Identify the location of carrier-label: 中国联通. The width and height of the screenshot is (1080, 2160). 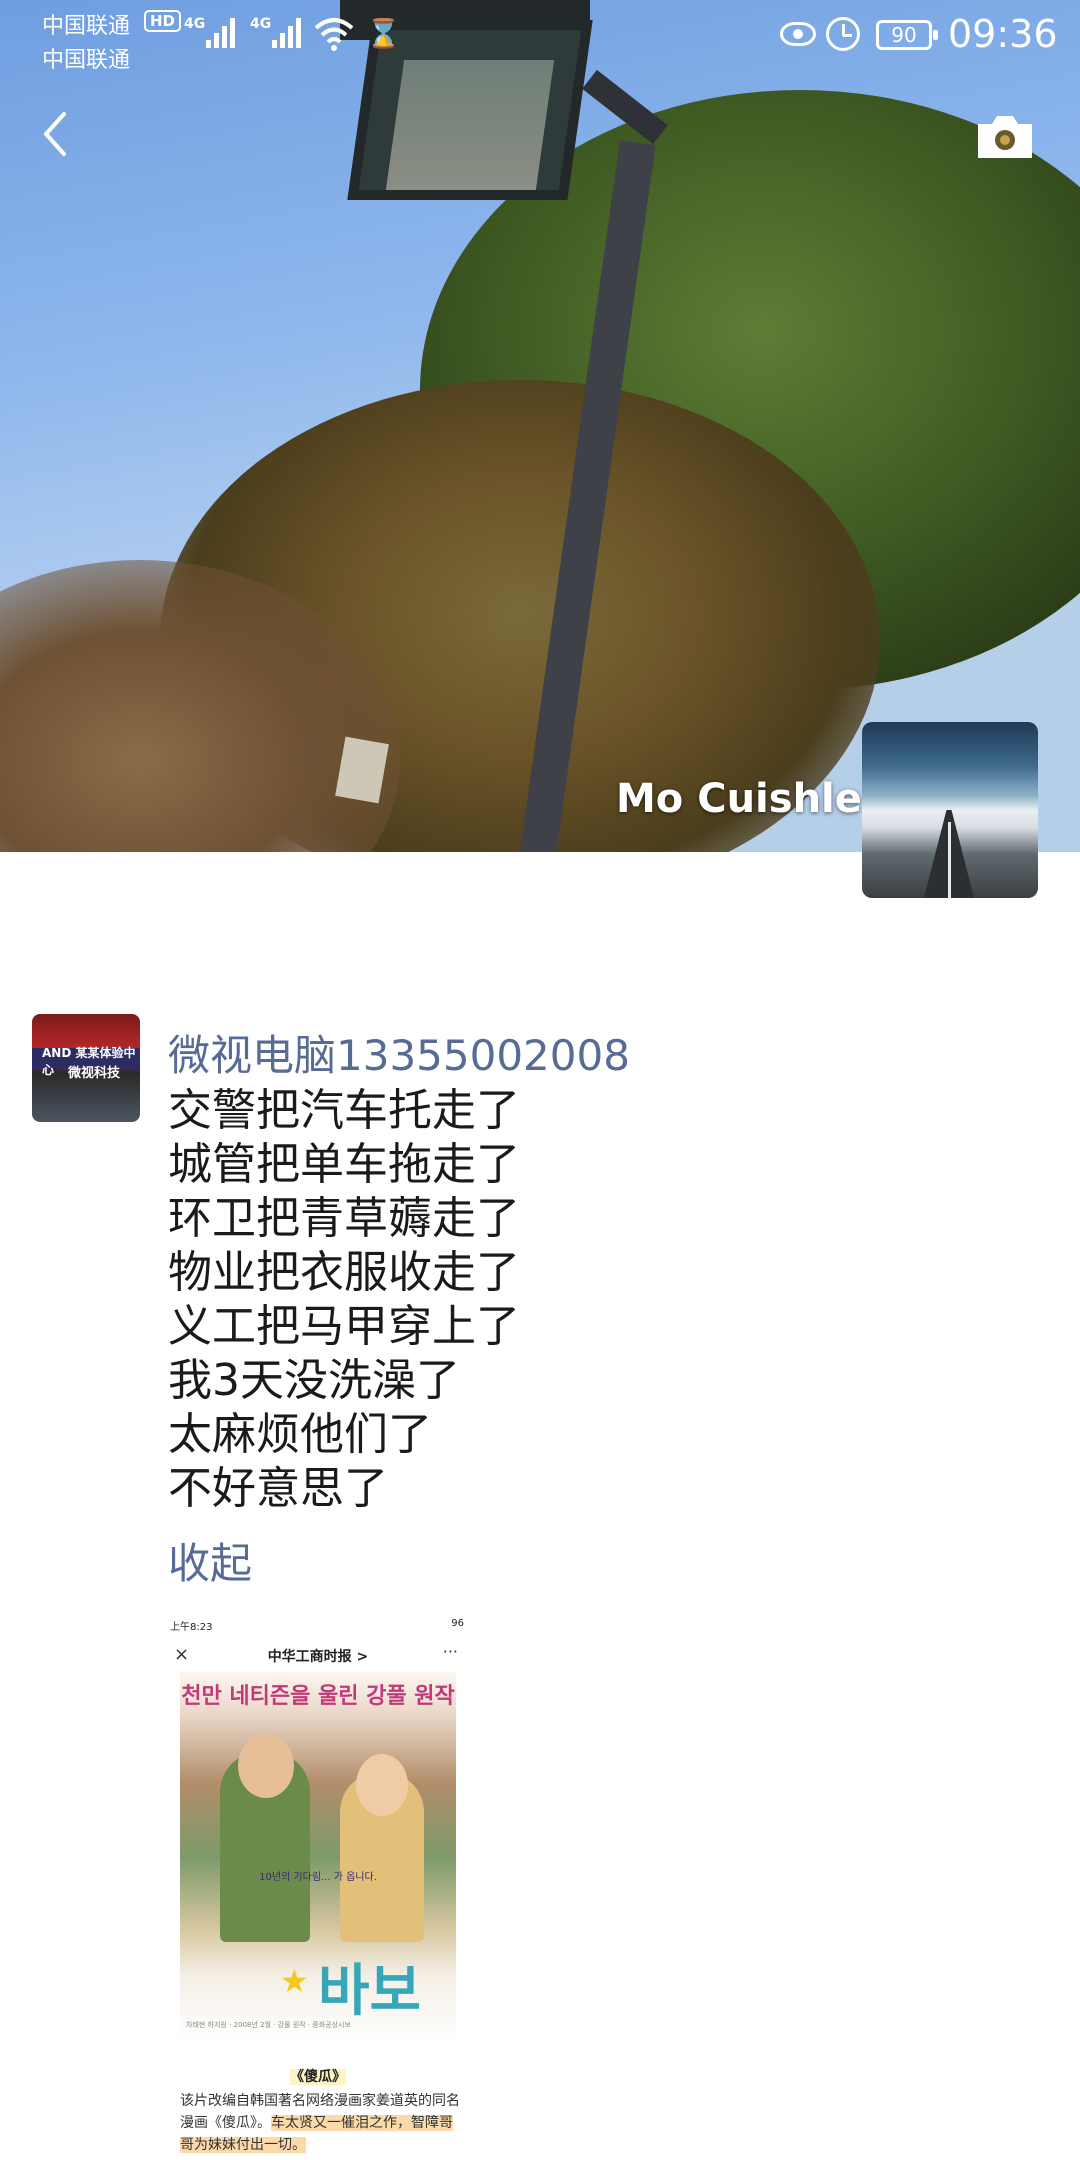
(86, 26).